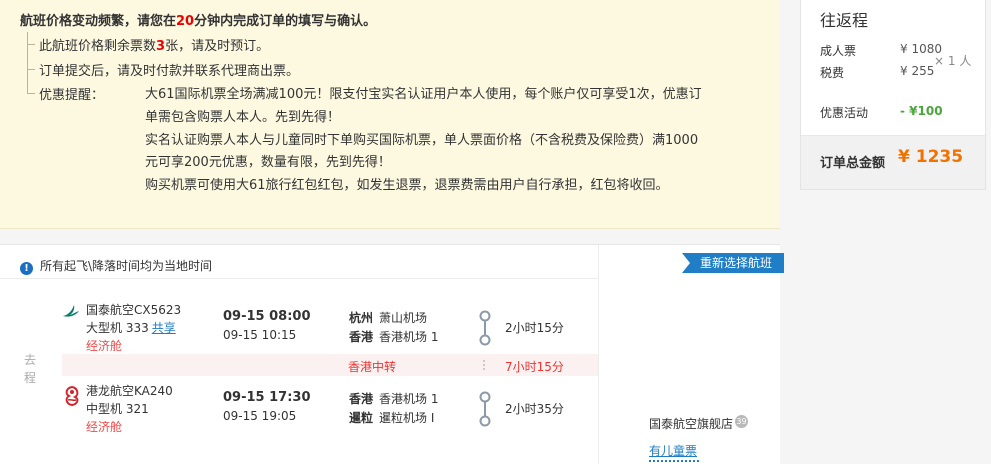  Describe the element at coordinates (26, 268) in the screenshot. I see `info-icon: !` at that location.